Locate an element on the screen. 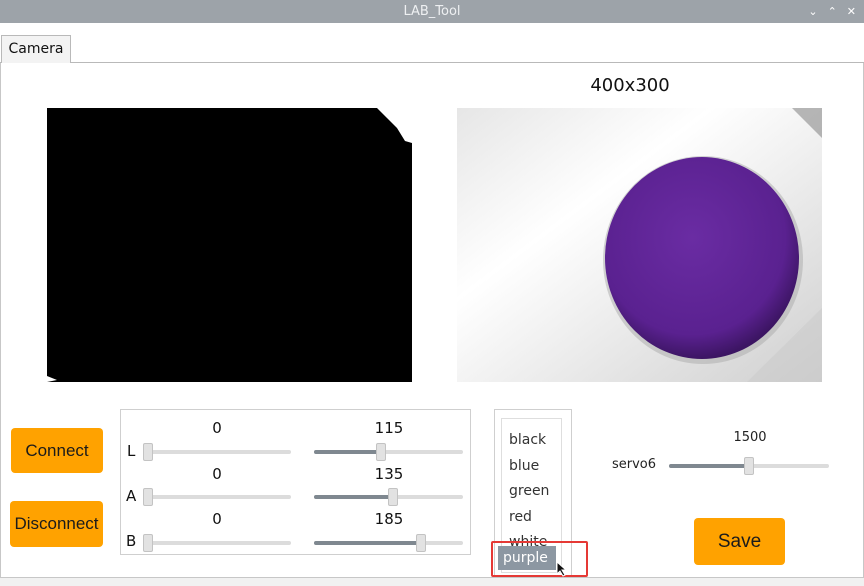  window-title: LAB_Tool is located at coordinates (432, 11).